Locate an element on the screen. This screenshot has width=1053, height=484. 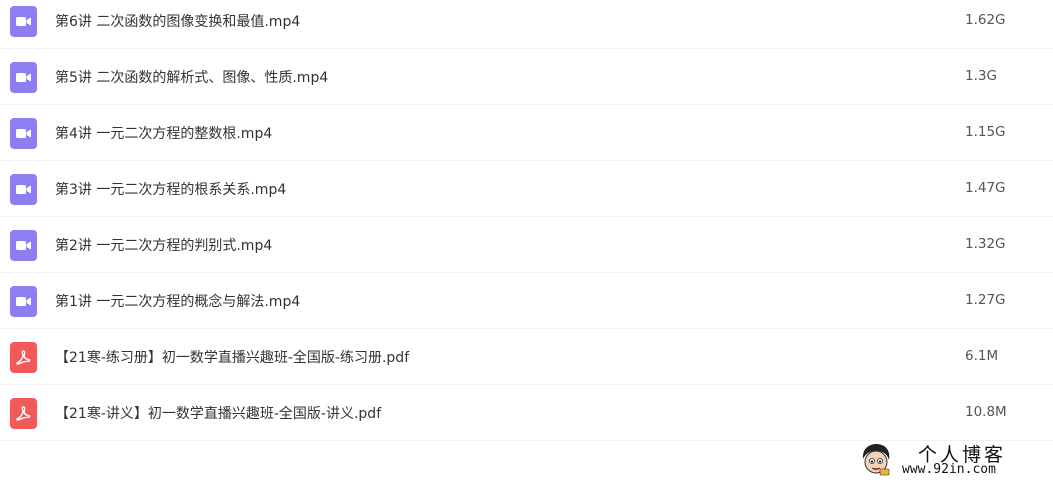
file-row: 第5讲 二次函数的解析式、图像、性质.mp4 1.3G is located at coordinates (526, 77).